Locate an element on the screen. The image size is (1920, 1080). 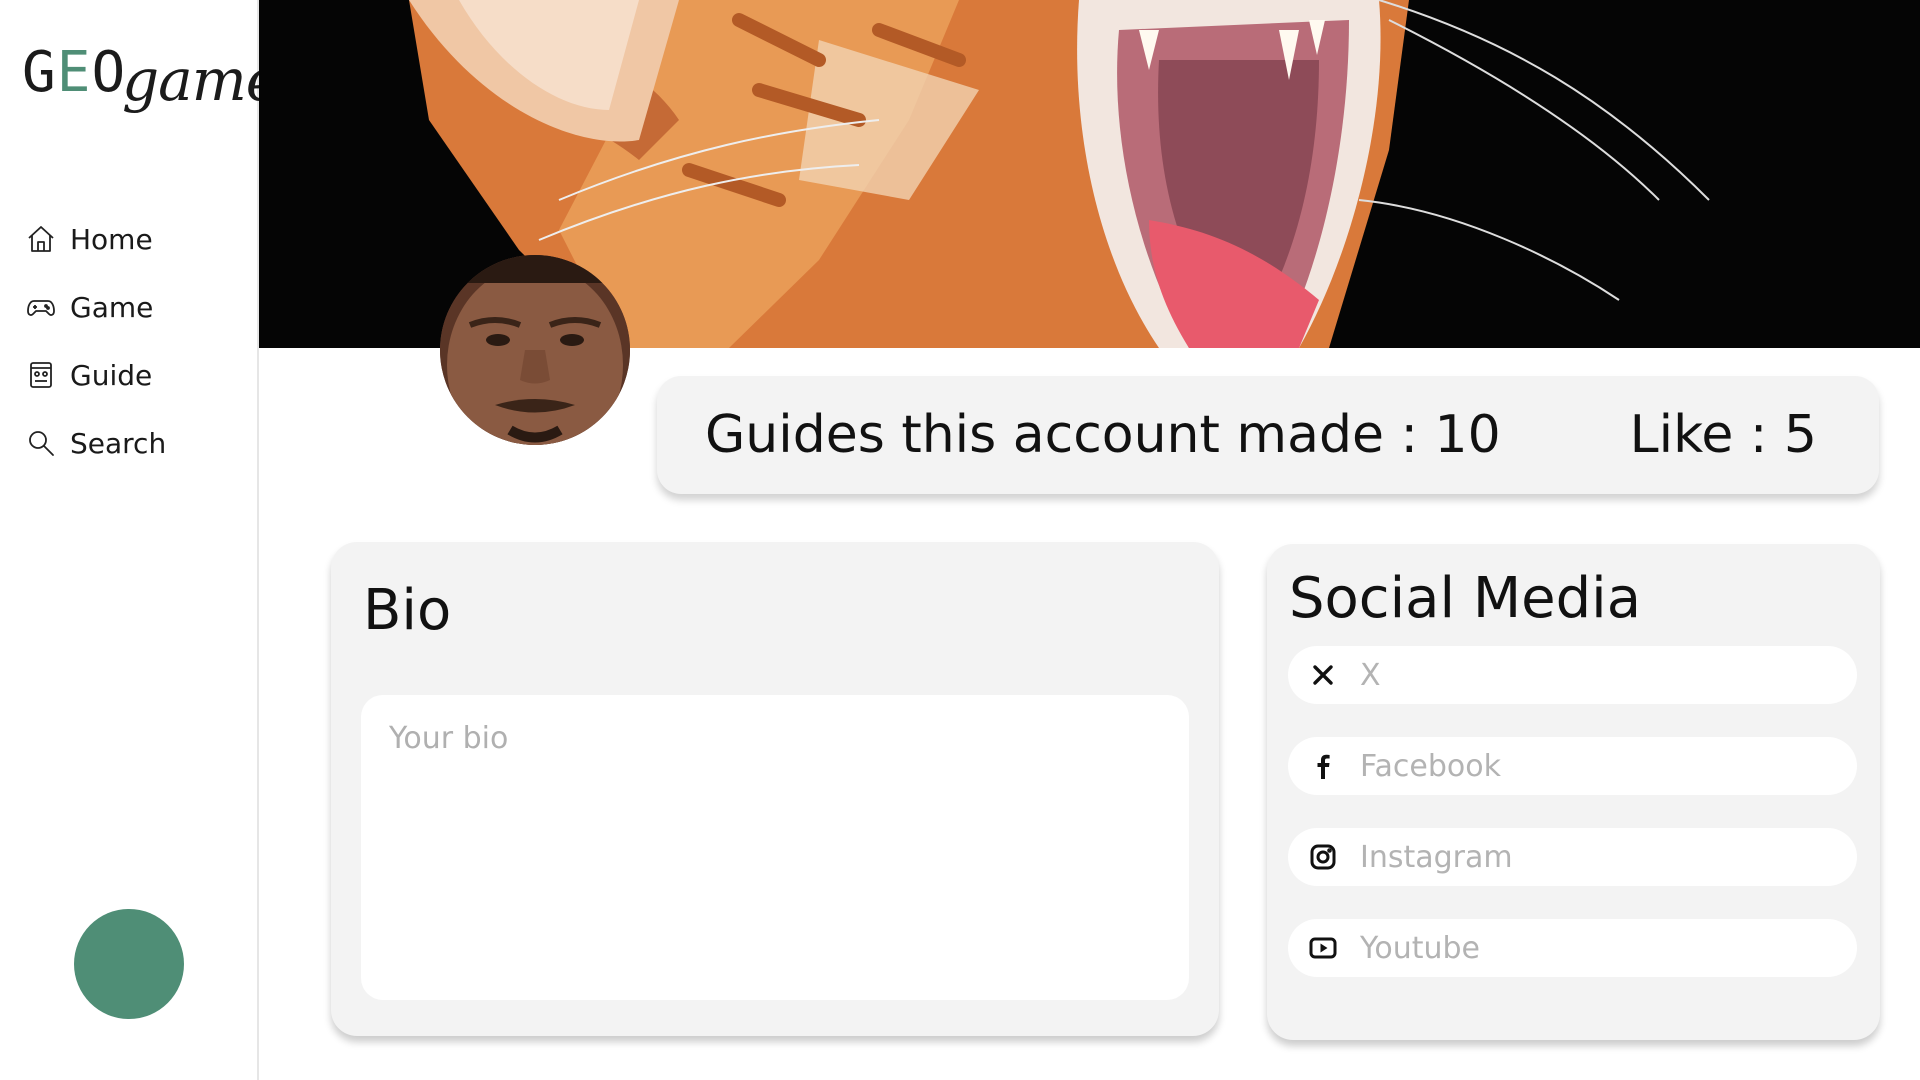
bio-title: Bio is located at coordinates (407, 610).